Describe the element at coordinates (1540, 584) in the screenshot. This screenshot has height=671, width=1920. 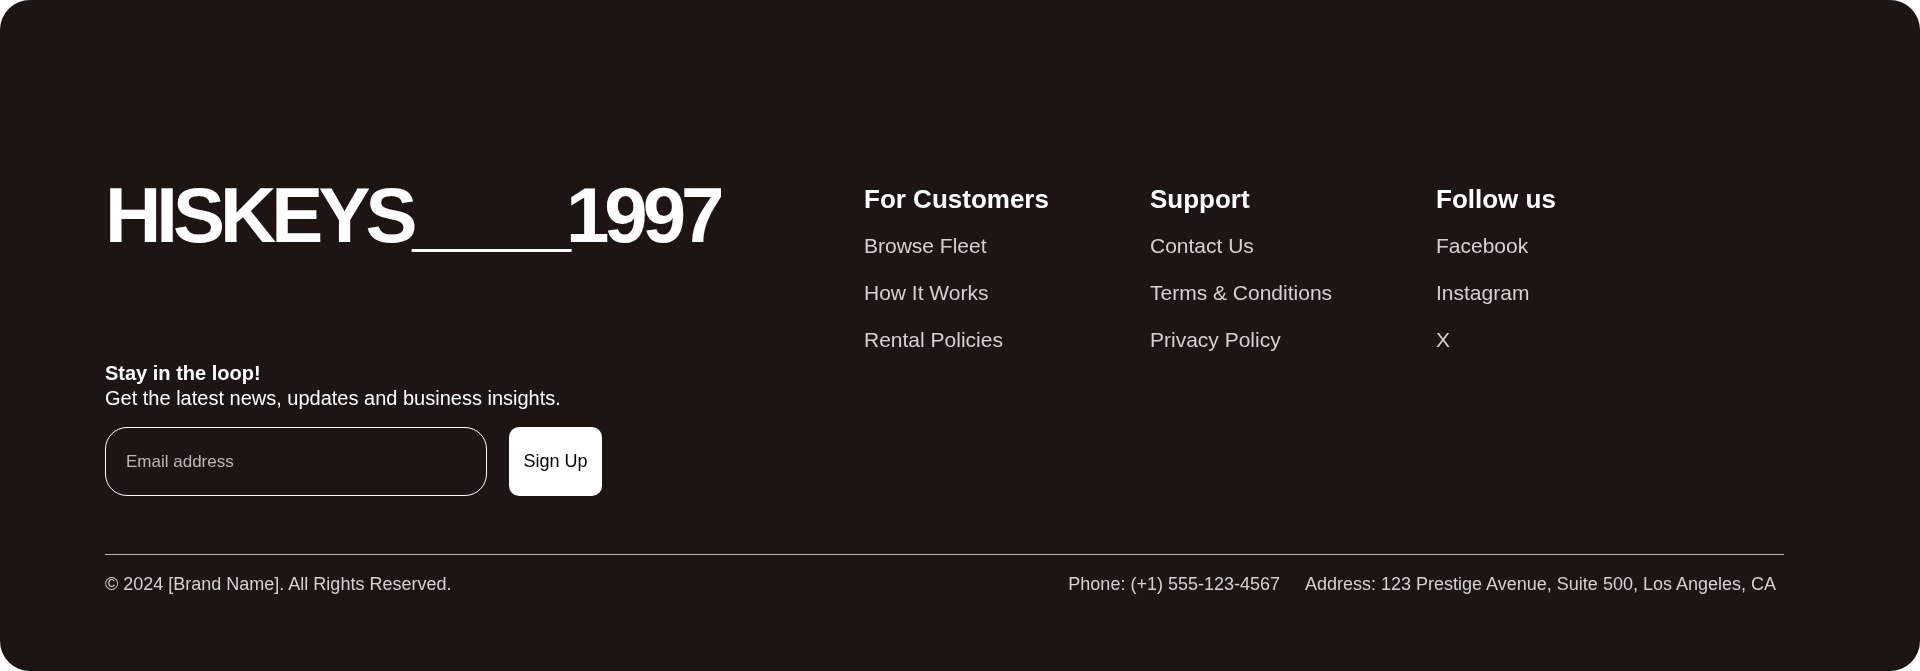
I see `address-text: Address: 123 Prestige Avenue, Suite 500, Los Angeles, CA` at that location.